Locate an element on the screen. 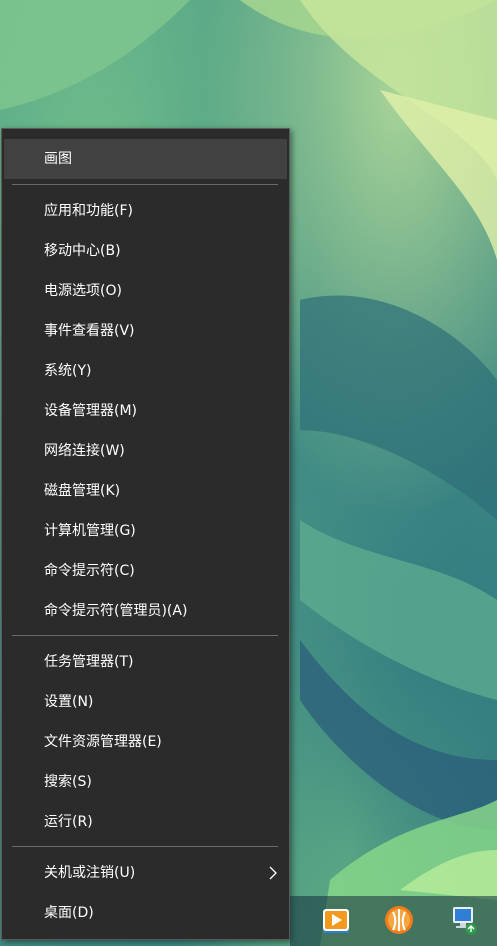  menu-item-run: 运行(R) is located at coordinates (145, 822).